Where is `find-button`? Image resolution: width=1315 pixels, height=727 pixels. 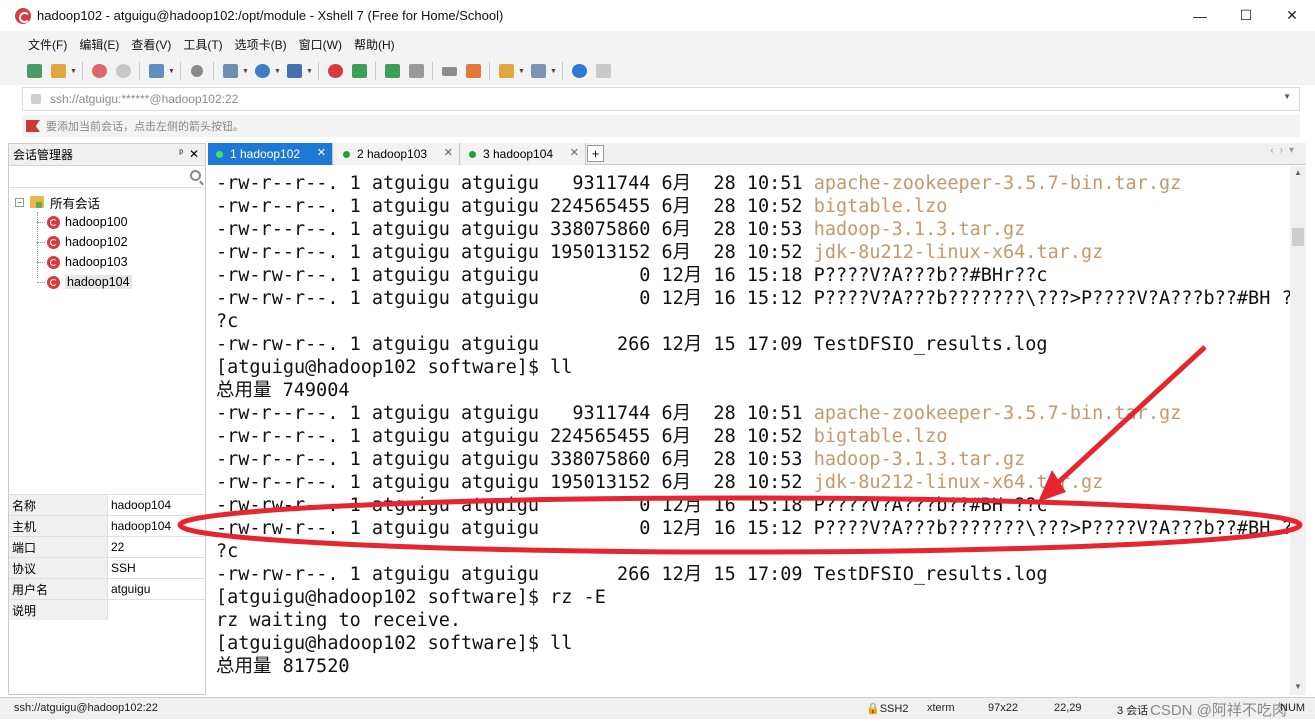 find-button is located at coordinates (197, 71).